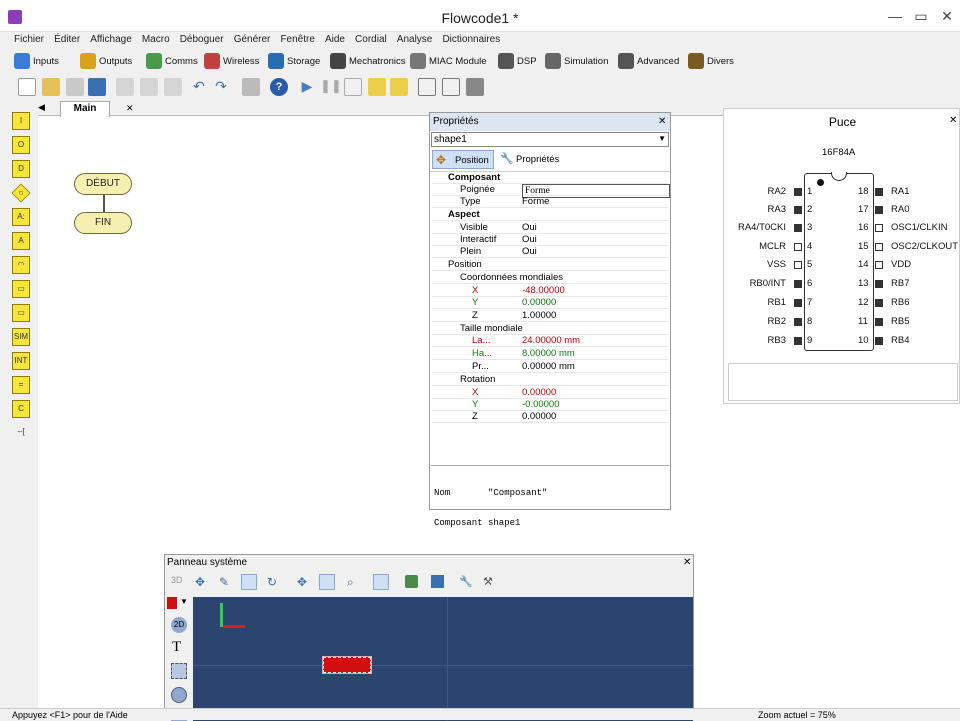 Image resolution: width=960 pixels, height=721 pixels. What do you see at coordinates (297, 40) in the screenshot?
I see `menu-fenetre: Fenêtre` at bounding box center [297, 40].